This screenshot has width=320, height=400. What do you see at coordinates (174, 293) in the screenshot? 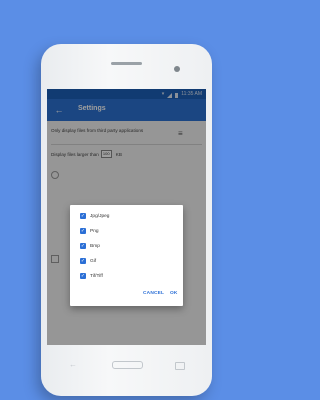
I see `ok-button: OK` at bounding box center [174, 293].